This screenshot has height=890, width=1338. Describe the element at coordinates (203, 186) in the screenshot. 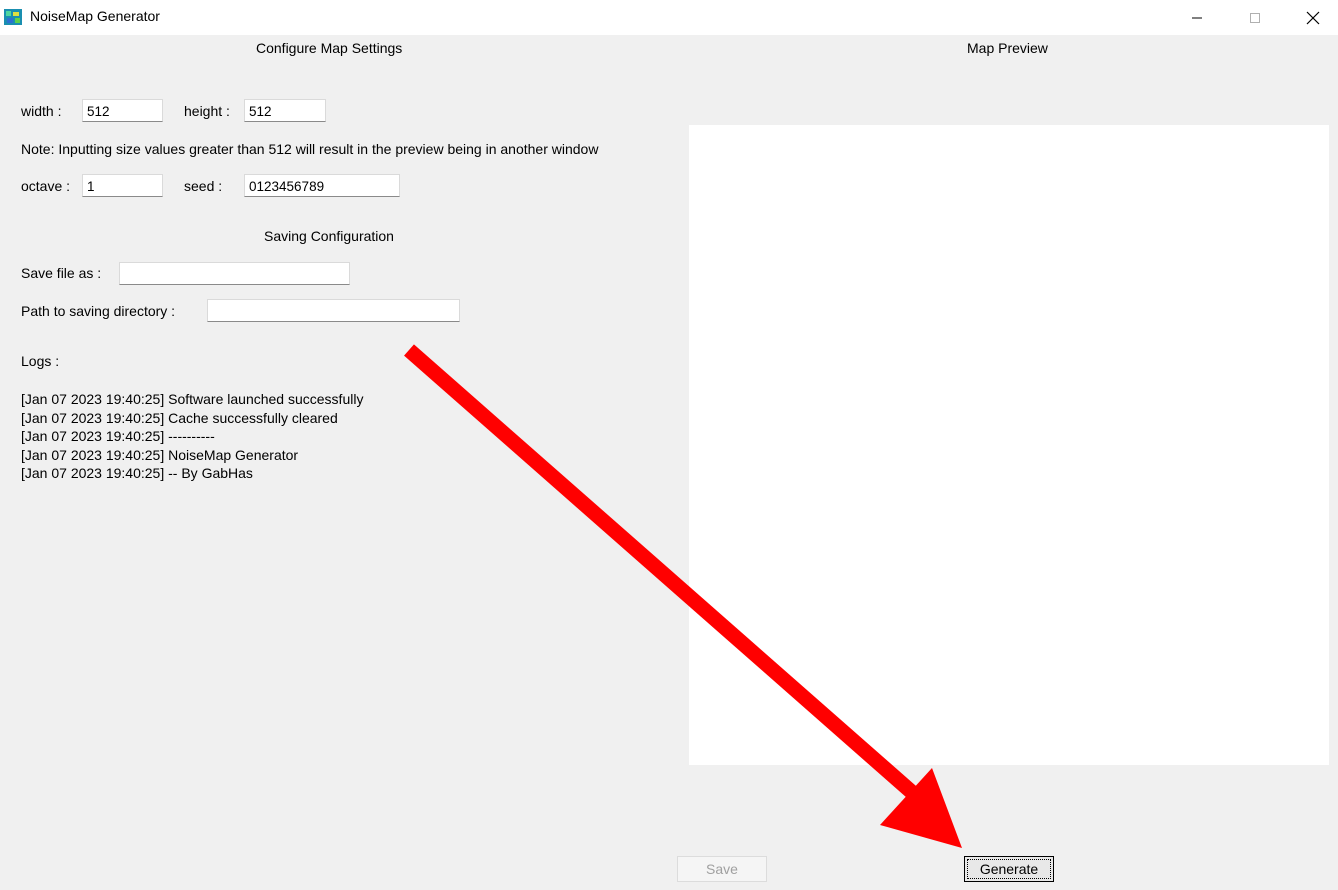

I see `seed-label: seed :` at that location.